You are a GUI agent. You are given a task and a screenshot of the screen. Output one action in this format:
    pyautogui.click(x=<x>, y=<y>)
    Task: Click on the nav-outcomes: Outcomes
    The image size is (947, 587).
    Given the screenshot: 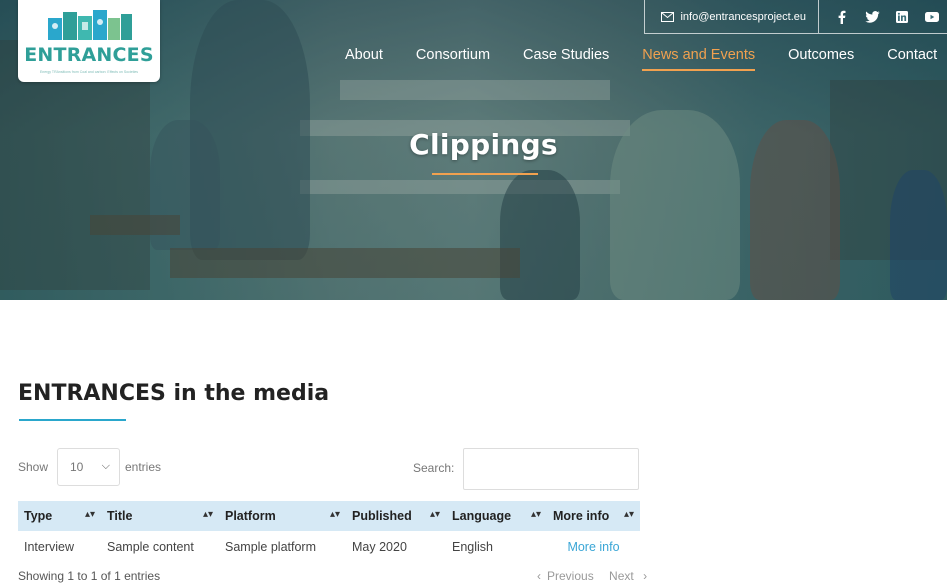 What is the action you would take?
    pyautogui.click(x=821, y=59)
    